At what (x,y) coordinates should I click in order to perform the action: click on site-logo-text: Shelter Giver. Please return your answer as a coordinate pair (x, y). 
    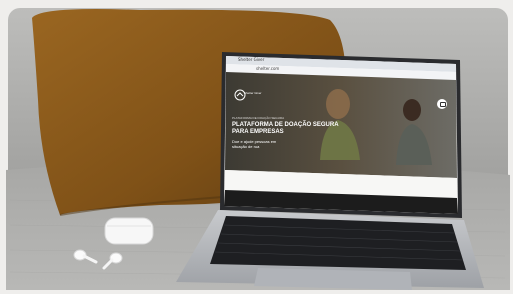
    Looking at the image, I should click on (253, 93).